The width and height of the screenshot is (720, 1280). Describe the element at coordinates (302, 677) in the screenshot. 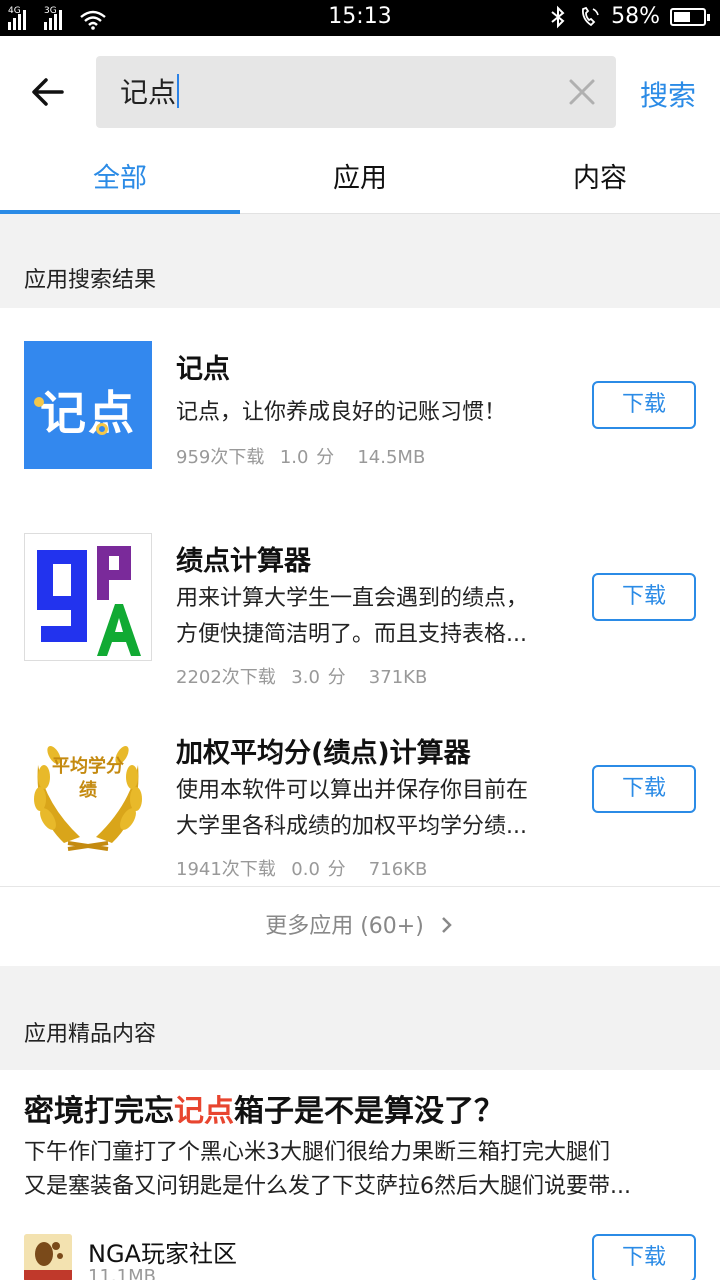

I see `app-meta: 2202次下载 3.0 分 371KB` at that location.